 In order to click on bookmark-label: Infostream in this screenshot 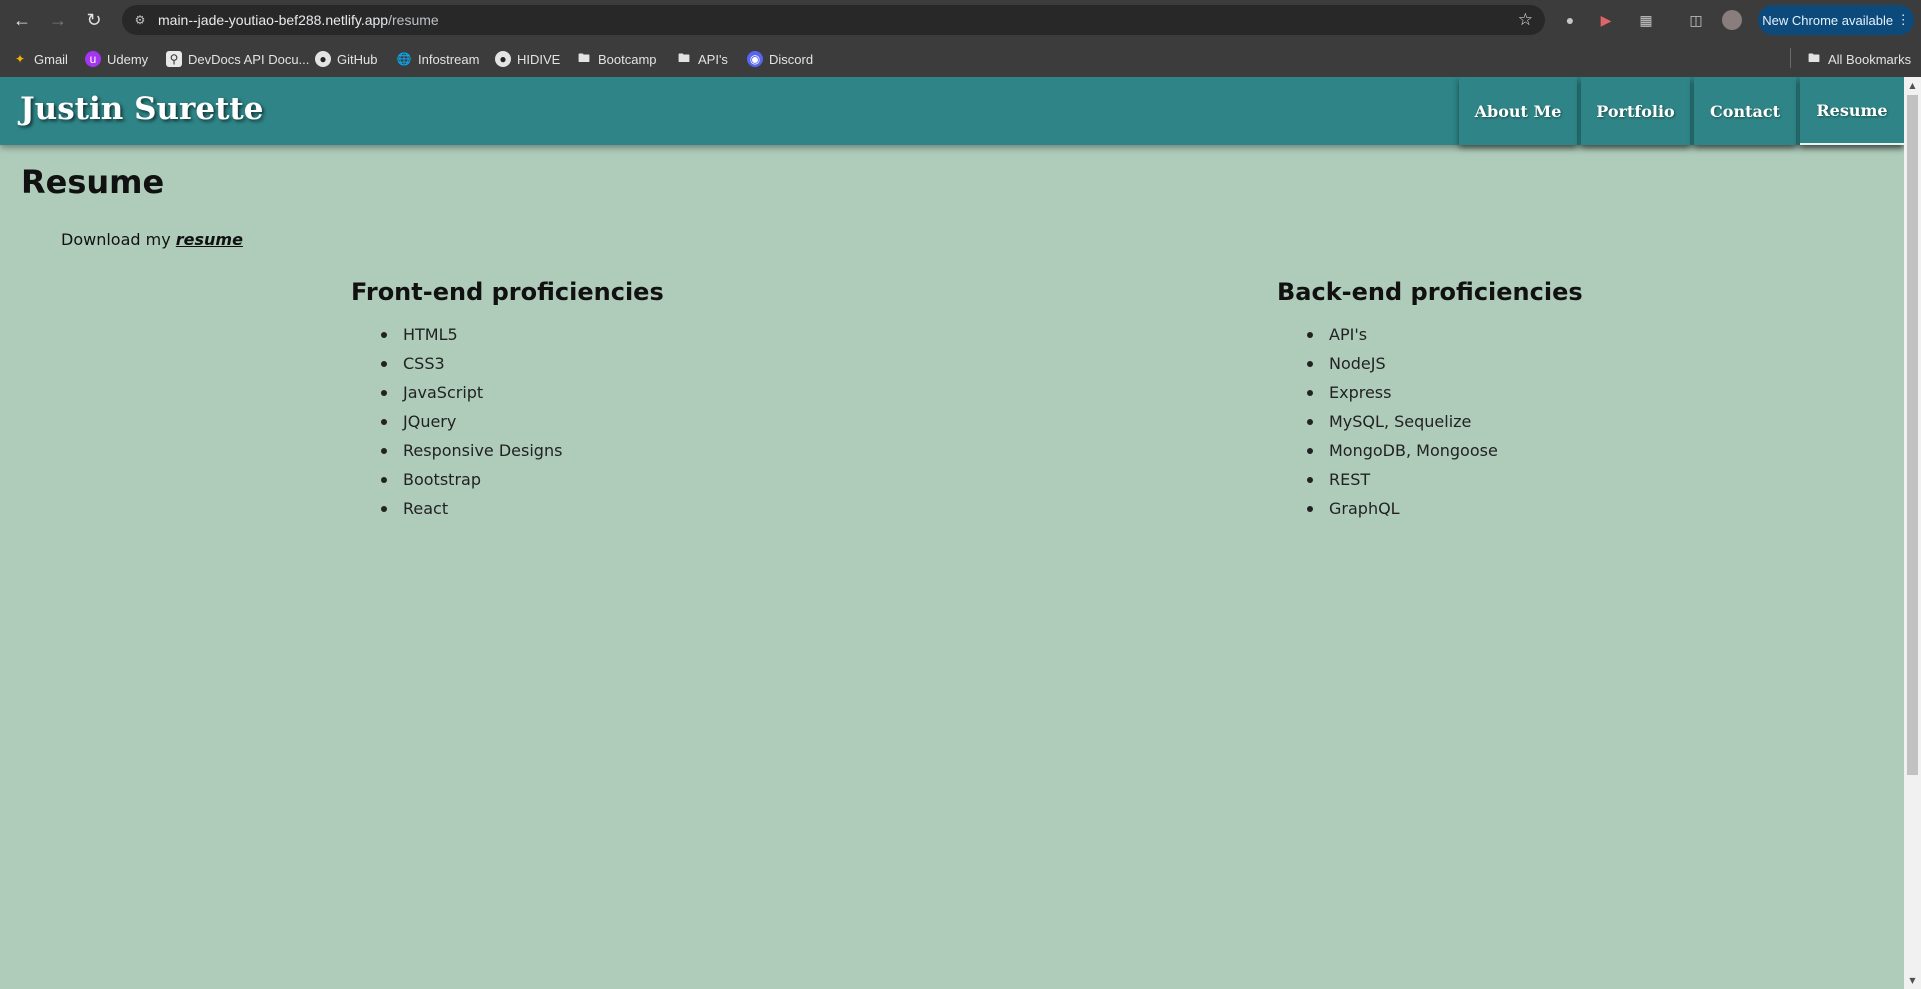, I will do `click(449, 59)`.